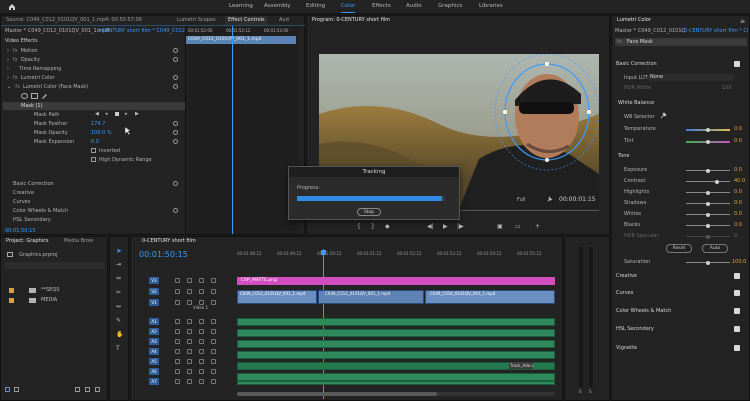 The width and height of the screenshot is (750, 401). I want to click on workspace-graphics: Graphics, so click(450, 6).